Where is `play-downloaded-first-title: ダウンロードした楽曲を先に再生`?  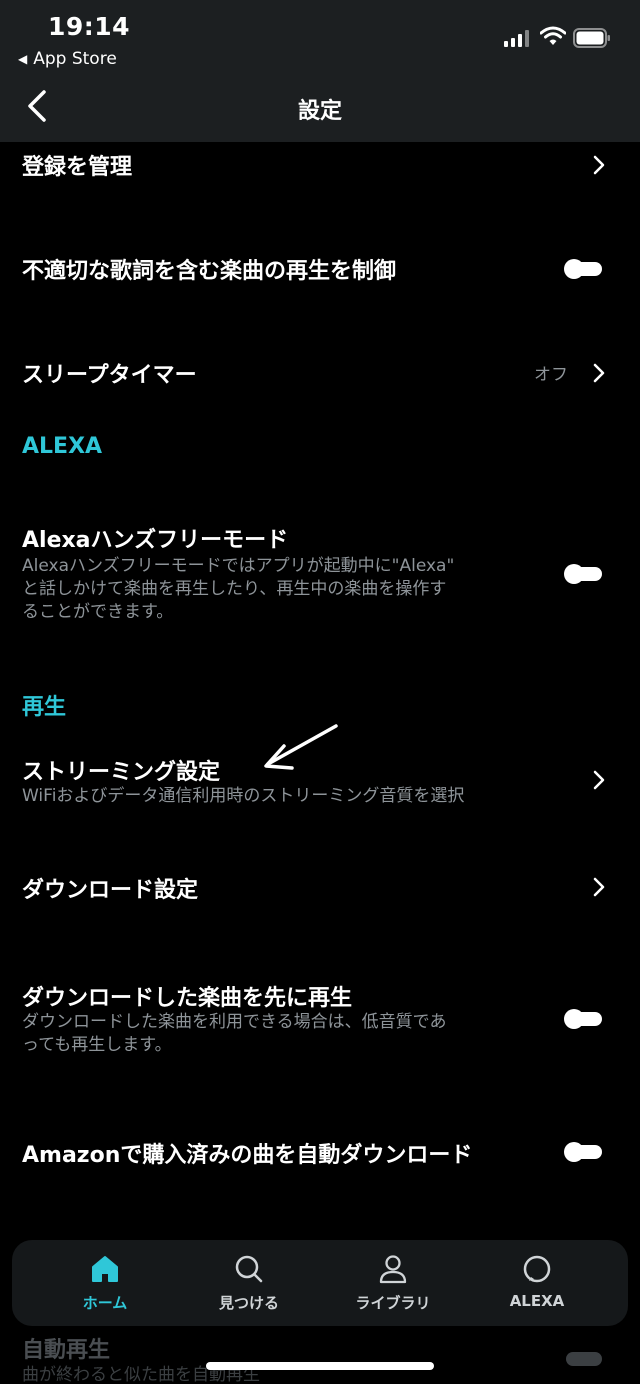
play-downloaded-first-title: ダウンロードした楽曲を先に再生 is located at coordinates (187, 998).